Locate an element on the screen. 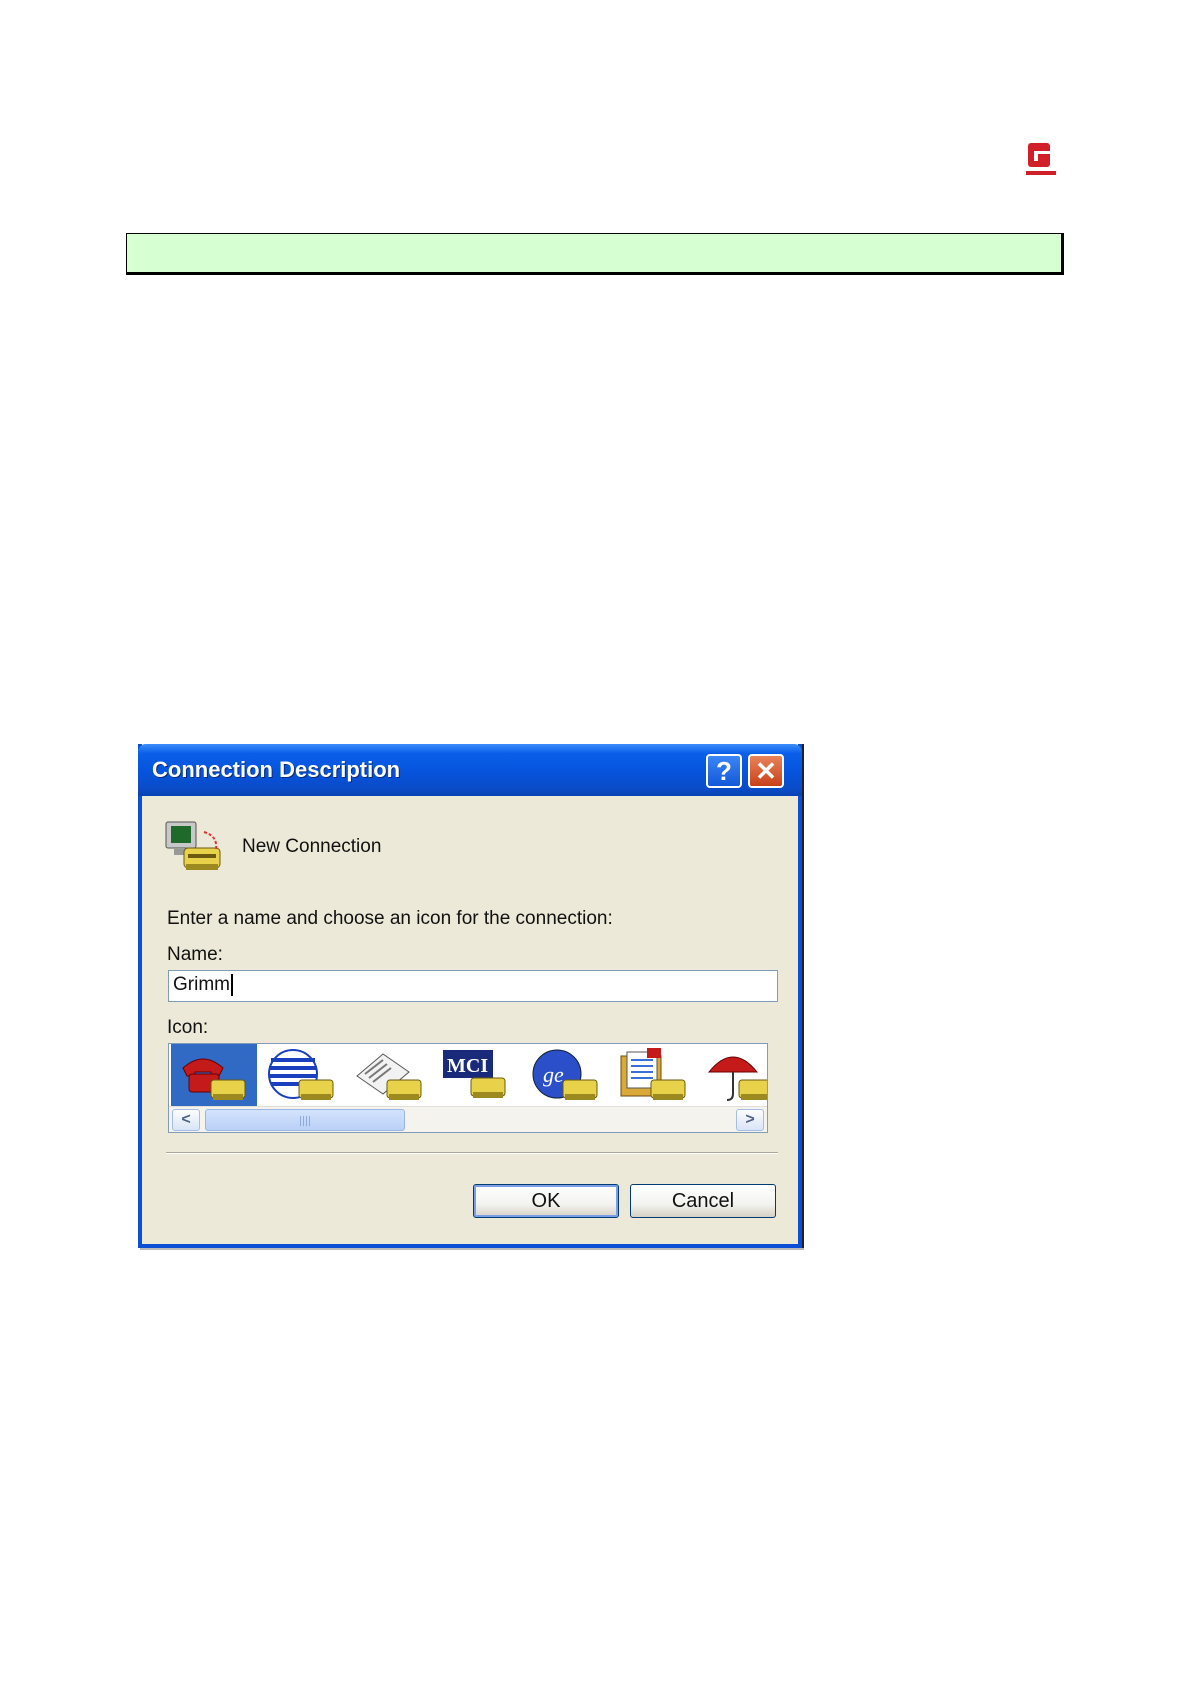  name-value: Grimm is located at coordinates (201, 985).